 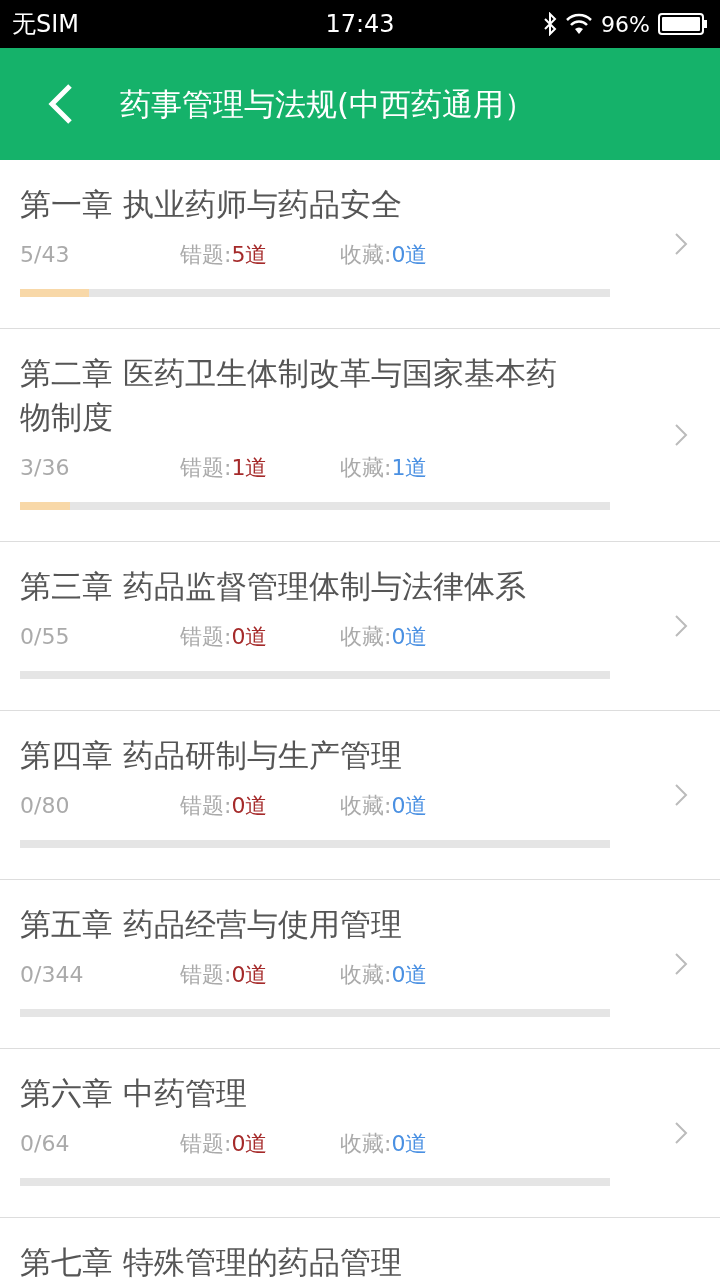 I want to click on chapter-row: 第五章 药品经营与使用管理 0/344 错题:0道 收藏:0道, so click(x=360, y=964).